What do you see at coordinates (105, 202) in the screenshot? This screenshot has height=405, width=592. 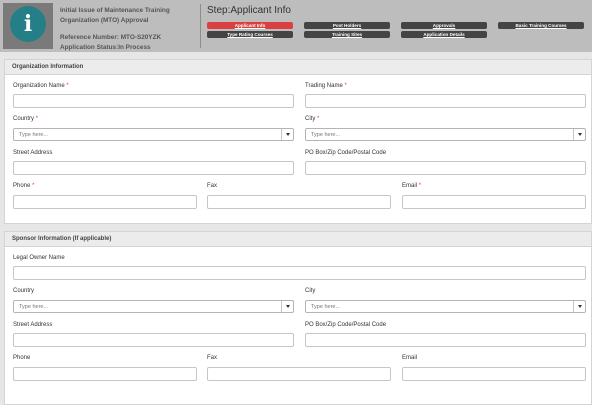 I see `phone-input` at bounding box center [105, 202].